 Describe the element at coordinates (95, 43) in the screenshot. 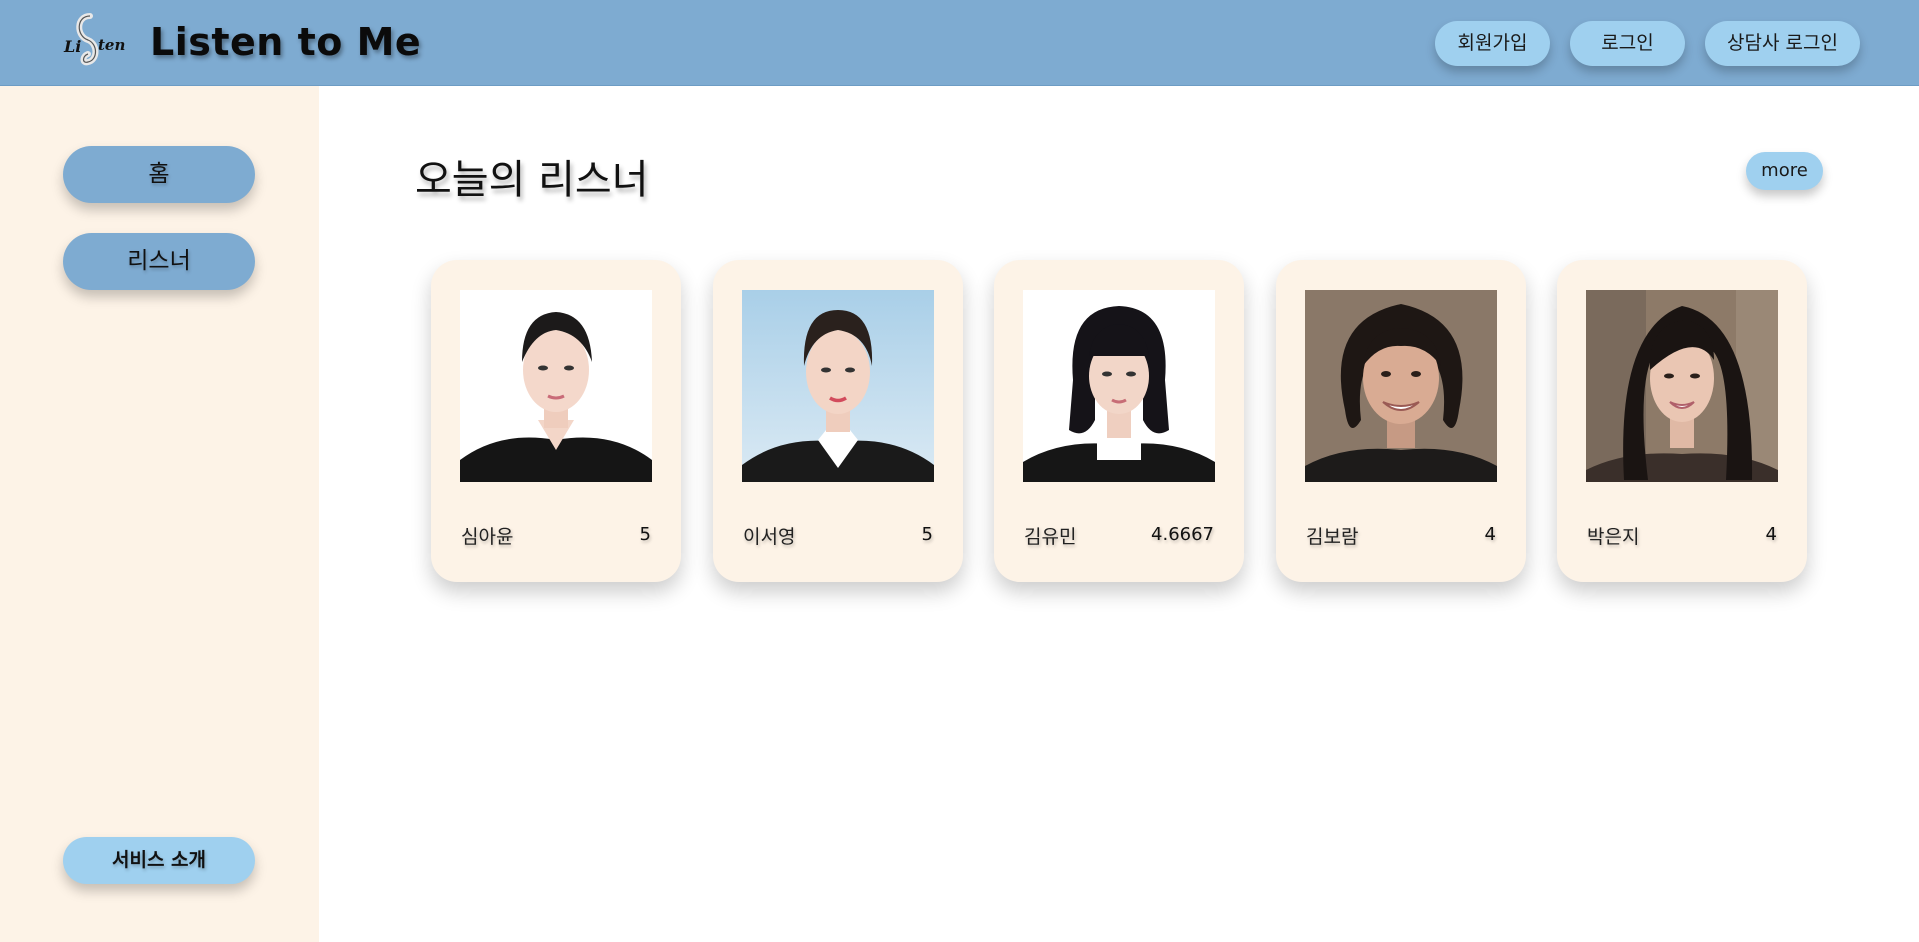

I see `logo-icon: Li ten` at that location.